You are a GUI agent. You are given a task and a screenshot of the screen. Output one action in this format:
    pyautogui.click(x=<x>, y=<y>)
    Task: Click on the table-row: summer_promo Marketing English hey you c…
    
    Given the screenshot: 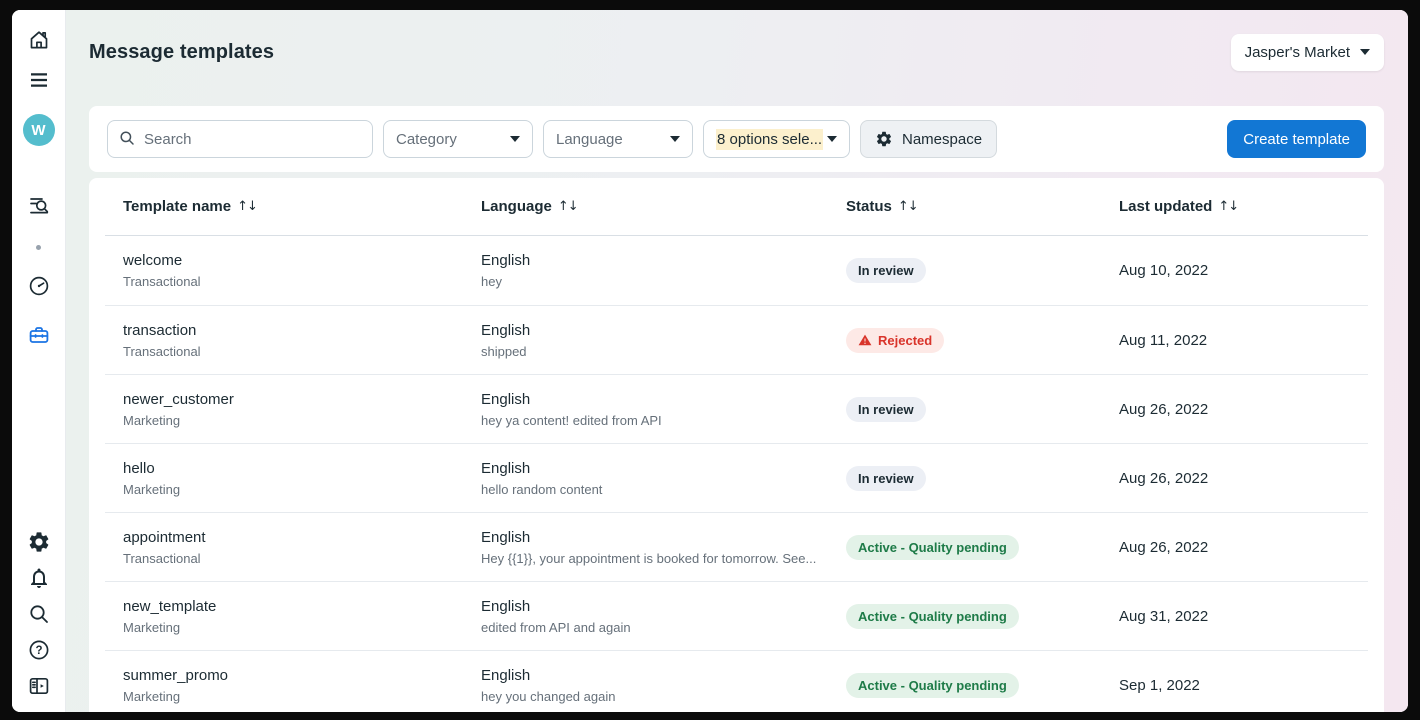 What is the action you would take?
    pyautogui.click(x=736, y=681)
    